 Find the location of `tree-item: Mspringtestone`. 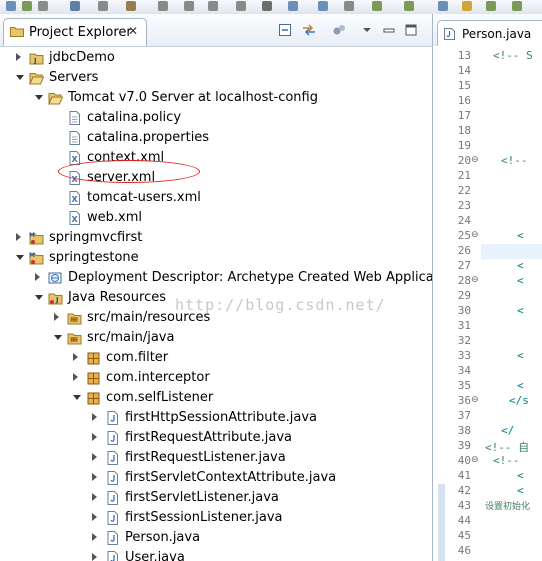

tree-item: Mspringtestone is located at coordinates (216, 258).